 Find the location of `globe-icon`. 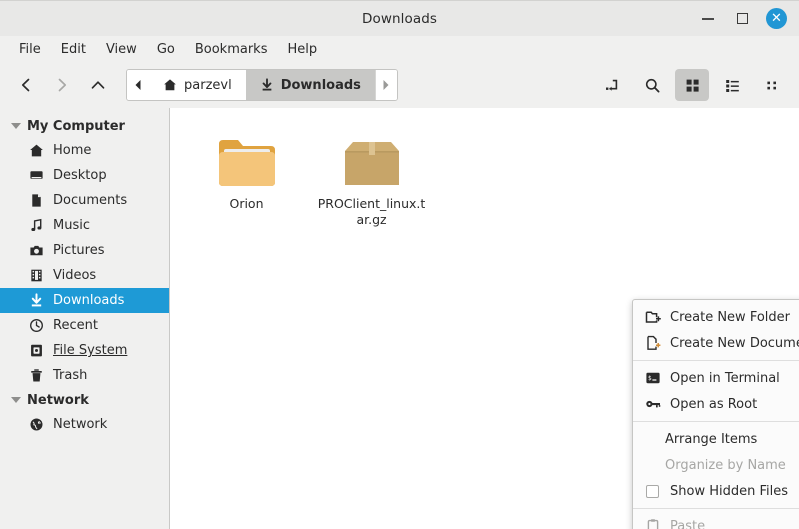

globe-icon is located at coordinates (36, 425).